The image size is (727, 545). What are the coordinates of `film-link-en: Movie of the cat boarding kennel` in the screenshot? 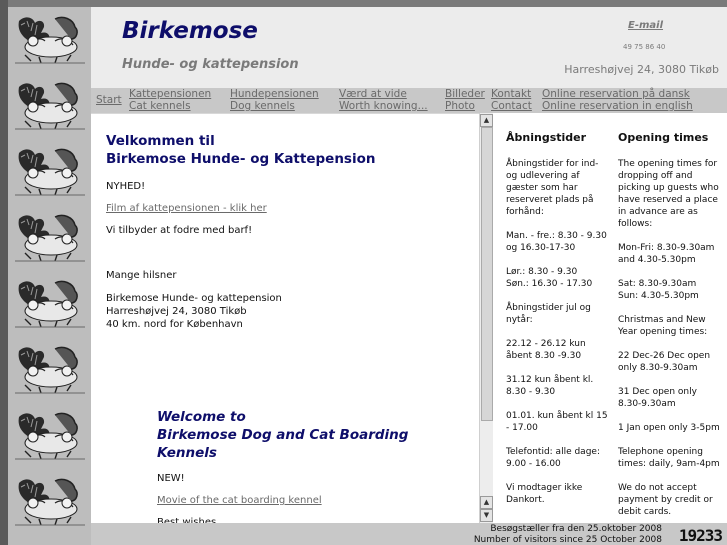 It's located at (239, 500).